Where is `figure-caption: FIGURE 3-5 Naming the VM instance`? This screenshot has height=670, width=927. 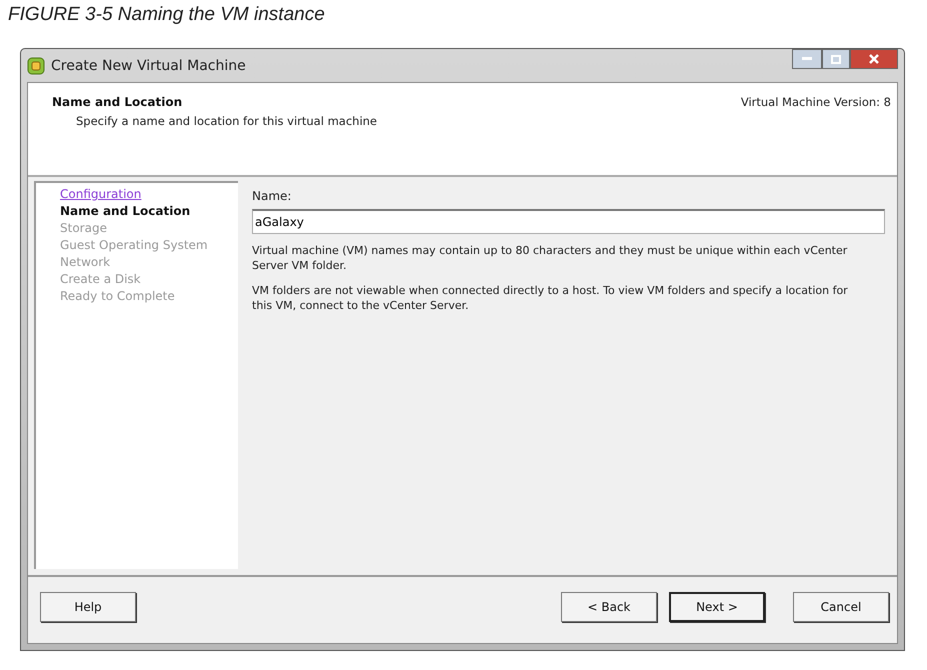
figure-caption: FIGURE 3-5 Naming the VM instance is located at coordinates (166, 15).